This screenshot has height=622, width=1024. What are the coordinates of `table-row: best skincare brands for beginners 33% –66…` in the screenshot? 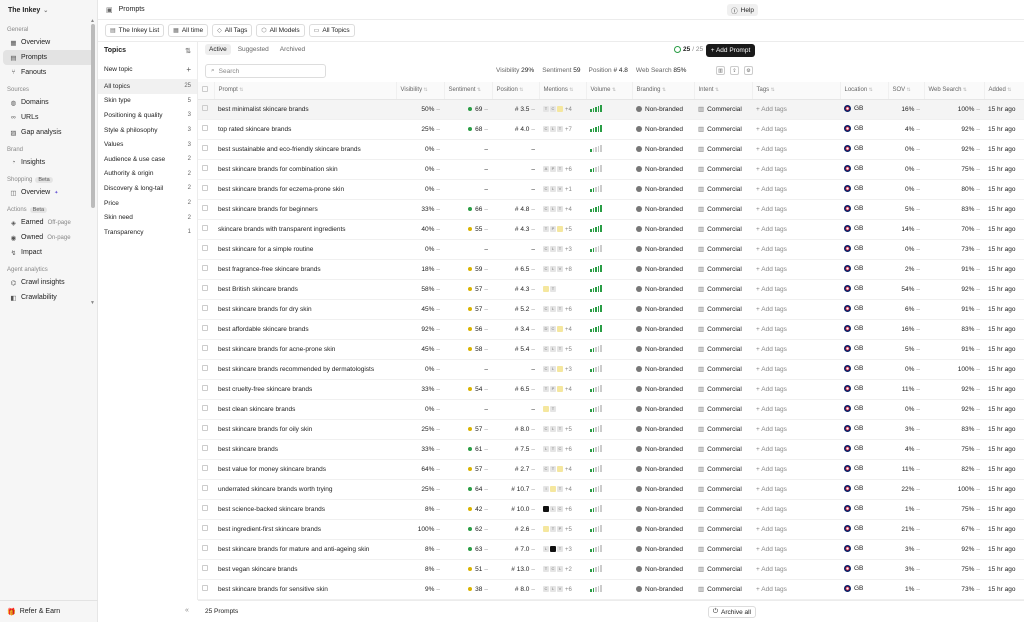 It's located at (611, 209).